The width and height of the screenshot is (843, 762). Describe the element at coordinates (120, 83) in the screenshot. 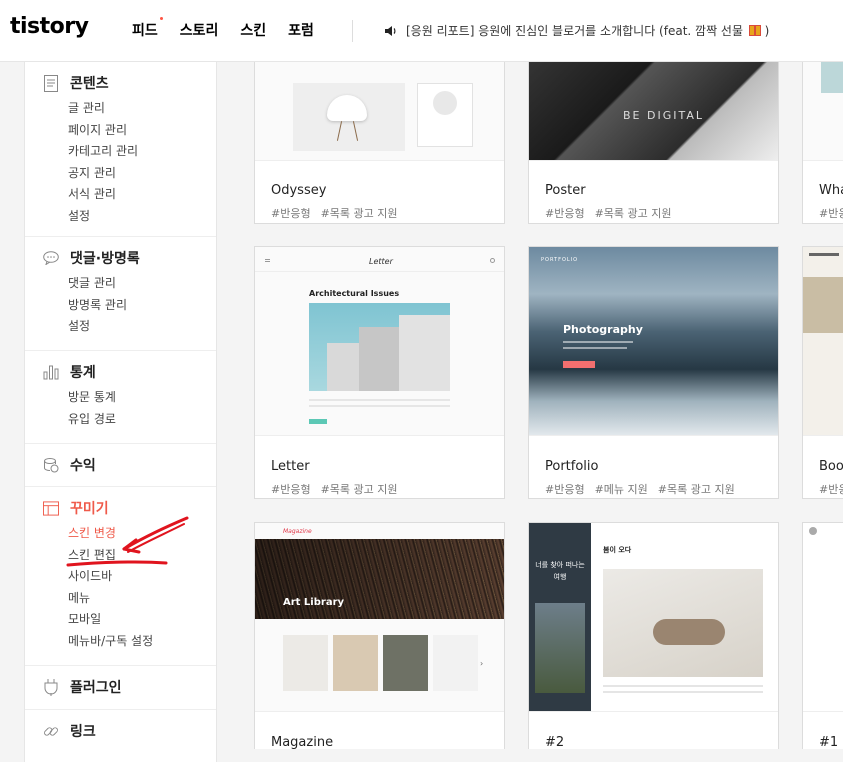

I see `menu-head-content: 콘텐츠` at that location.